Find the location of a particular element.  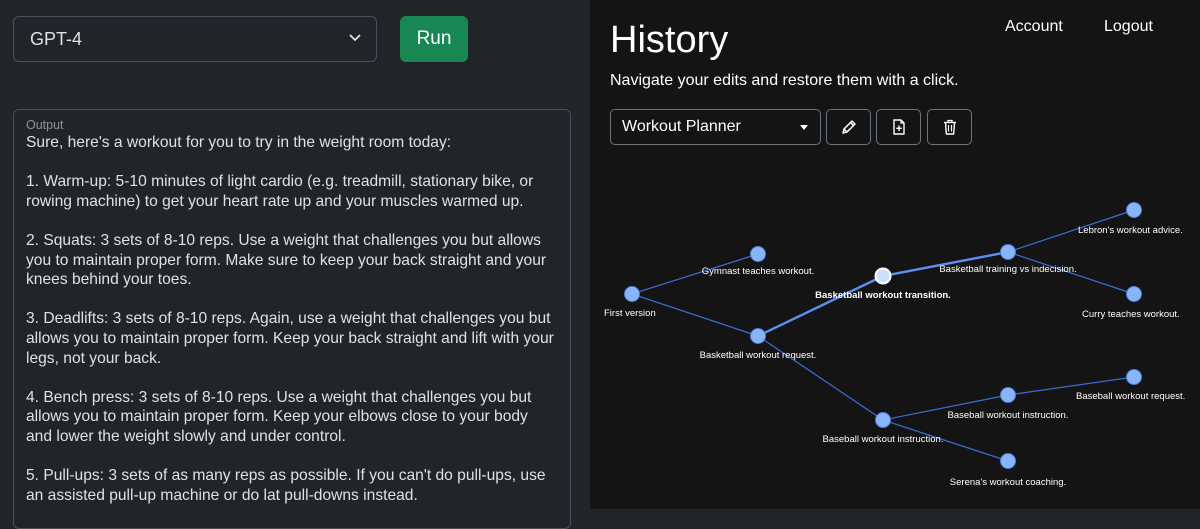

run-button: Run is located at coordinates (434, 39).